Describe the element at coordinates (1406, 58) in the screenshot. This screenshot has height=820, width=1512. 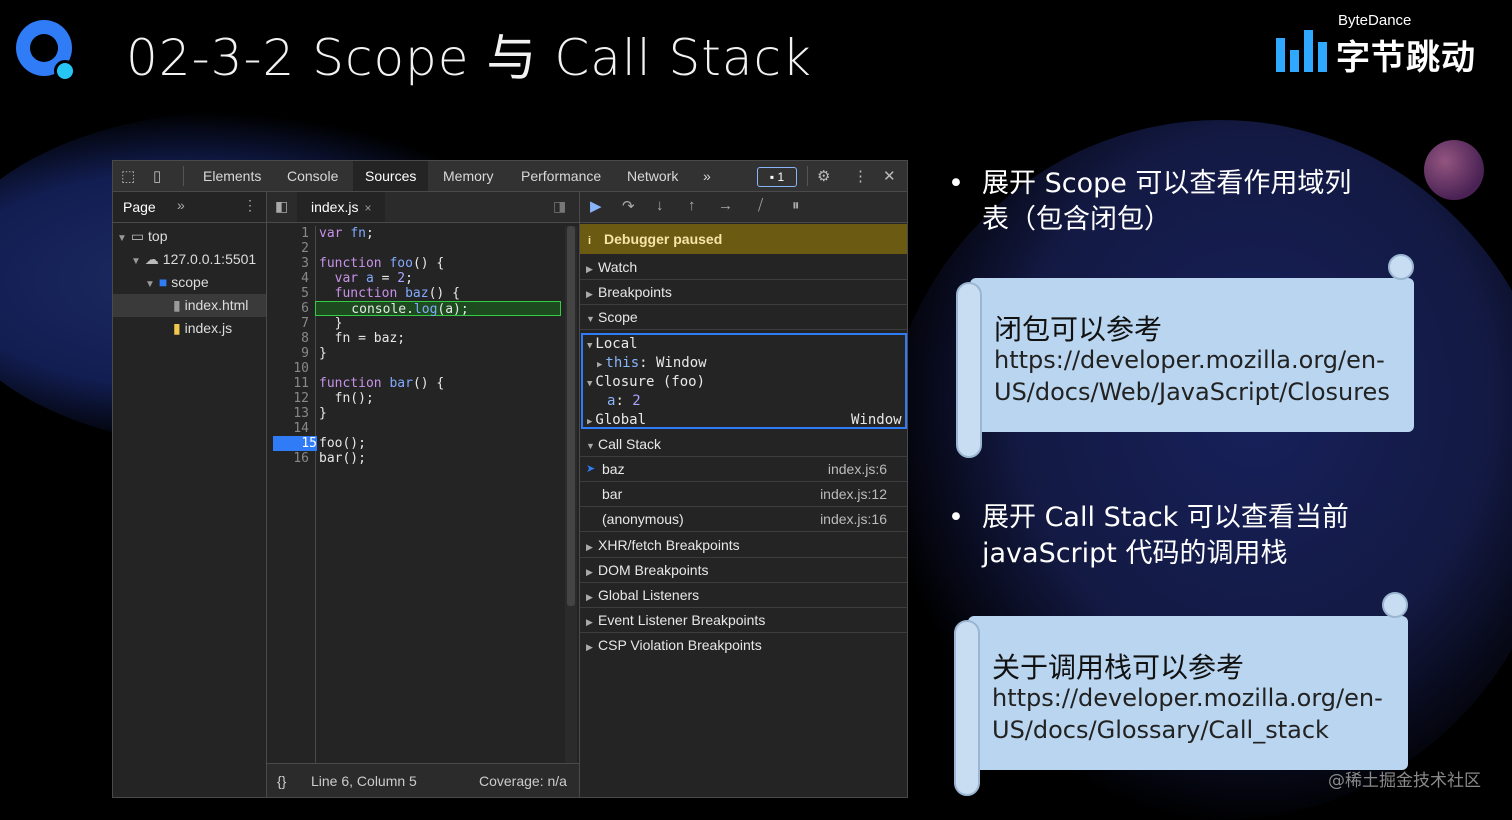
I see `brand-name-zh: 字节跳动` at that location.